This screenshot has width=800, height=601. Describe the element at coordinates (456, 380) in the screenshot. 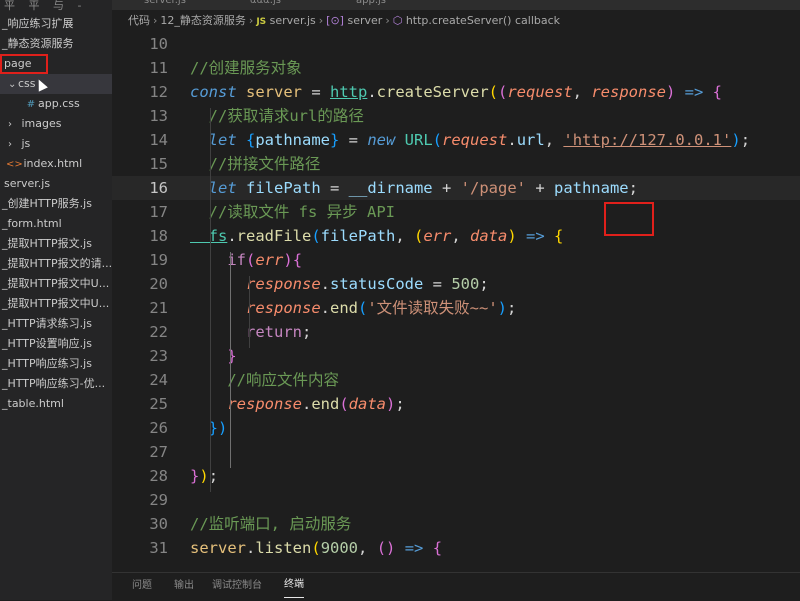

I see `code-line: 24 //响应文件内容` at that location.